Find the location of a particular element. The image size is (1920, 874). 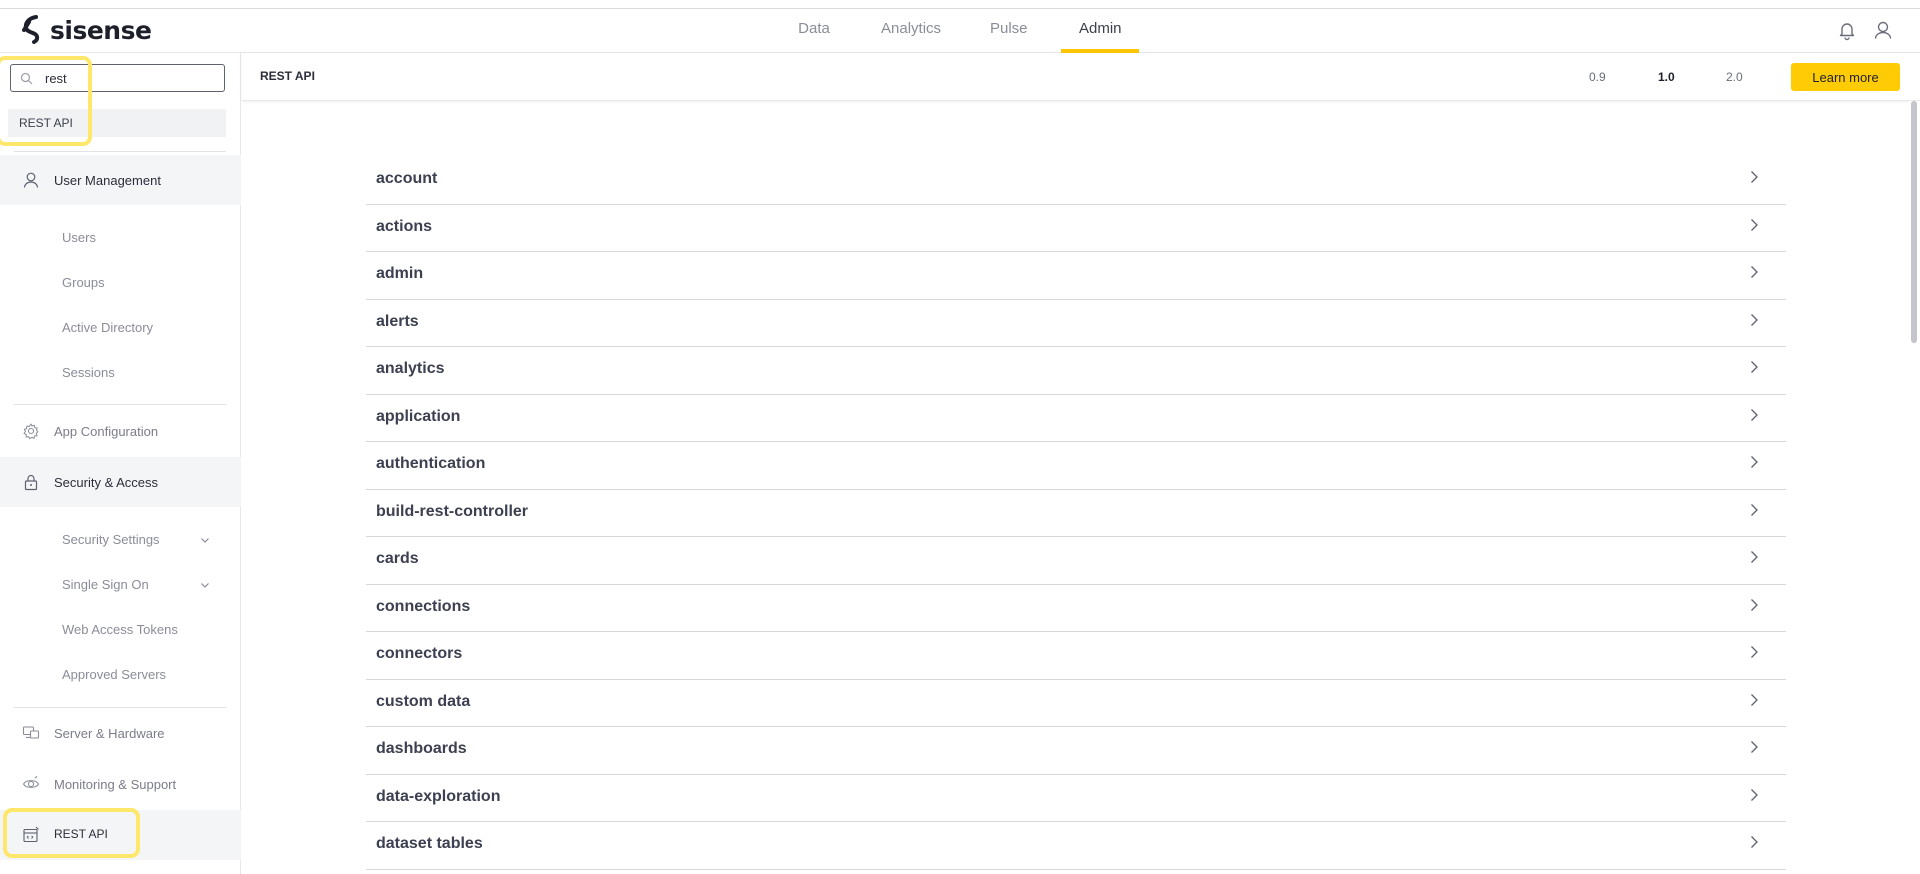

sidebar-item-sessions: Sessions is located at coordinates (88, 373).